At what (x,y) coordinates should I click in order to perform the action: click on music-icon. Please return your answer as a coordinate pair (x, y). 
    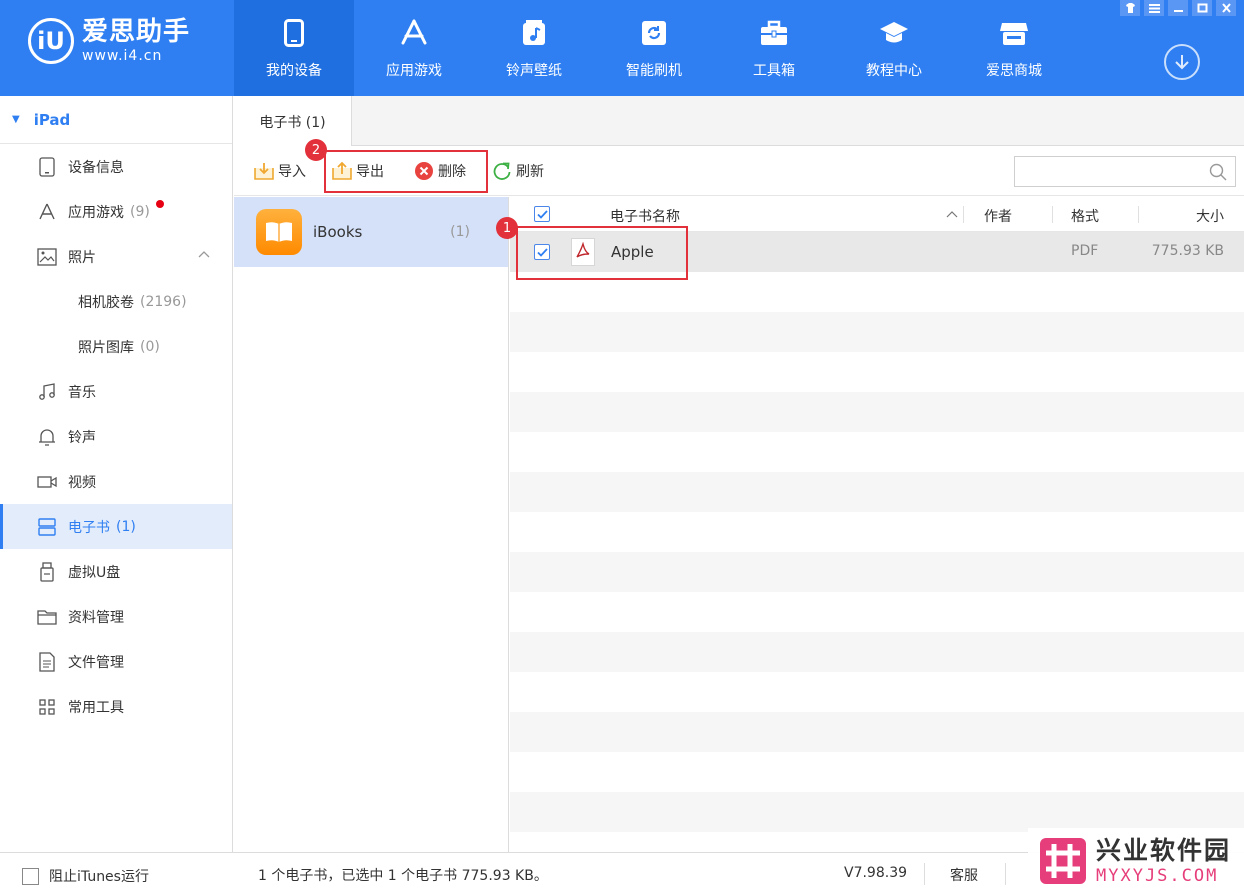
    Looking at the image, I should click on (47, 392).